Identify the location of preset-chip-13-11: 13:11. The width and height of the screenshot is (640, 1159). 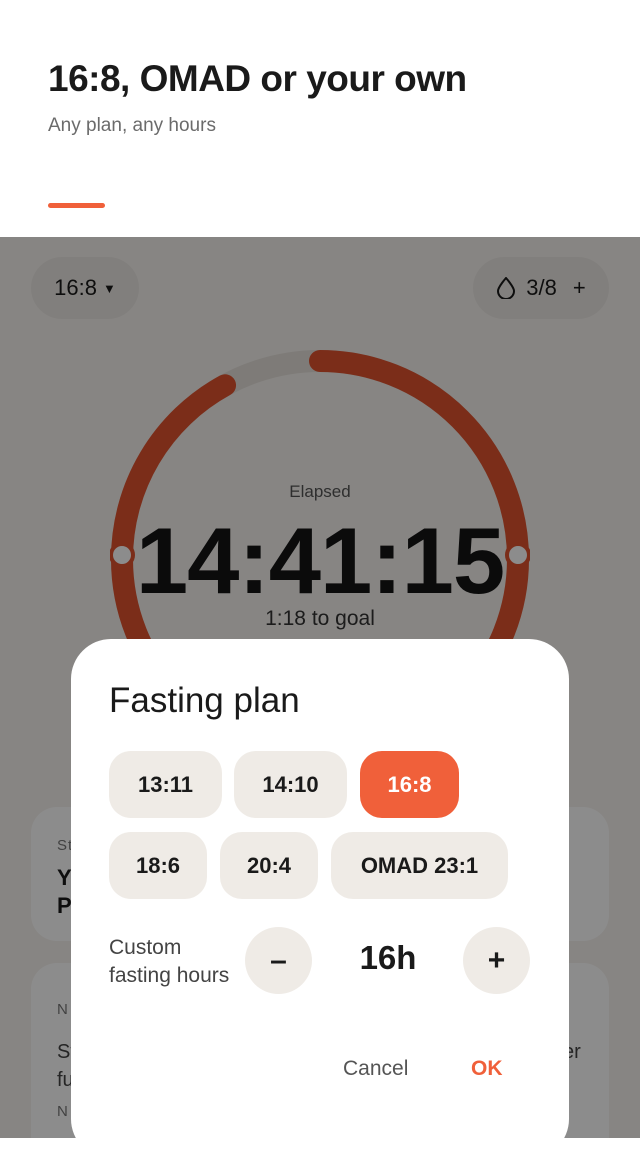
(165, 784).